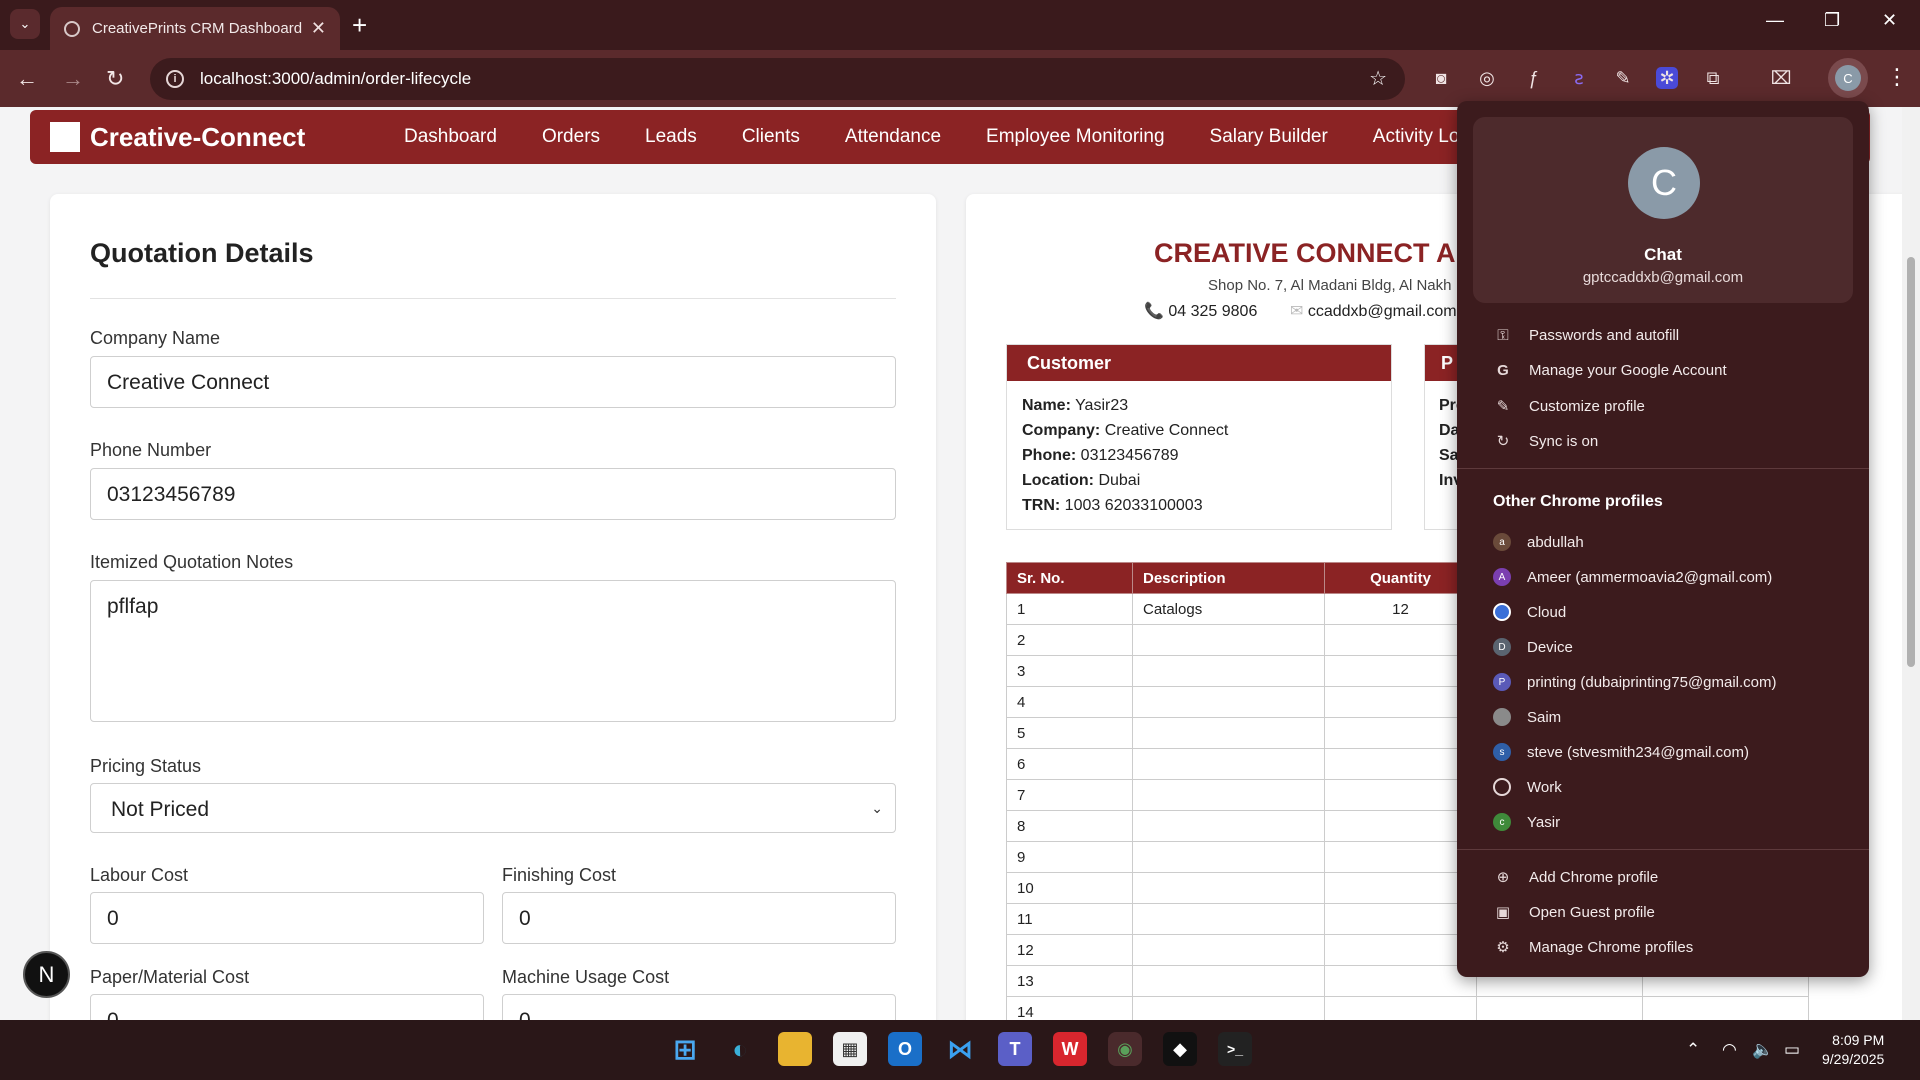 This screenshot has width=1920, height=1080. I want to click on new-tab-button: +, so click(359, 25).